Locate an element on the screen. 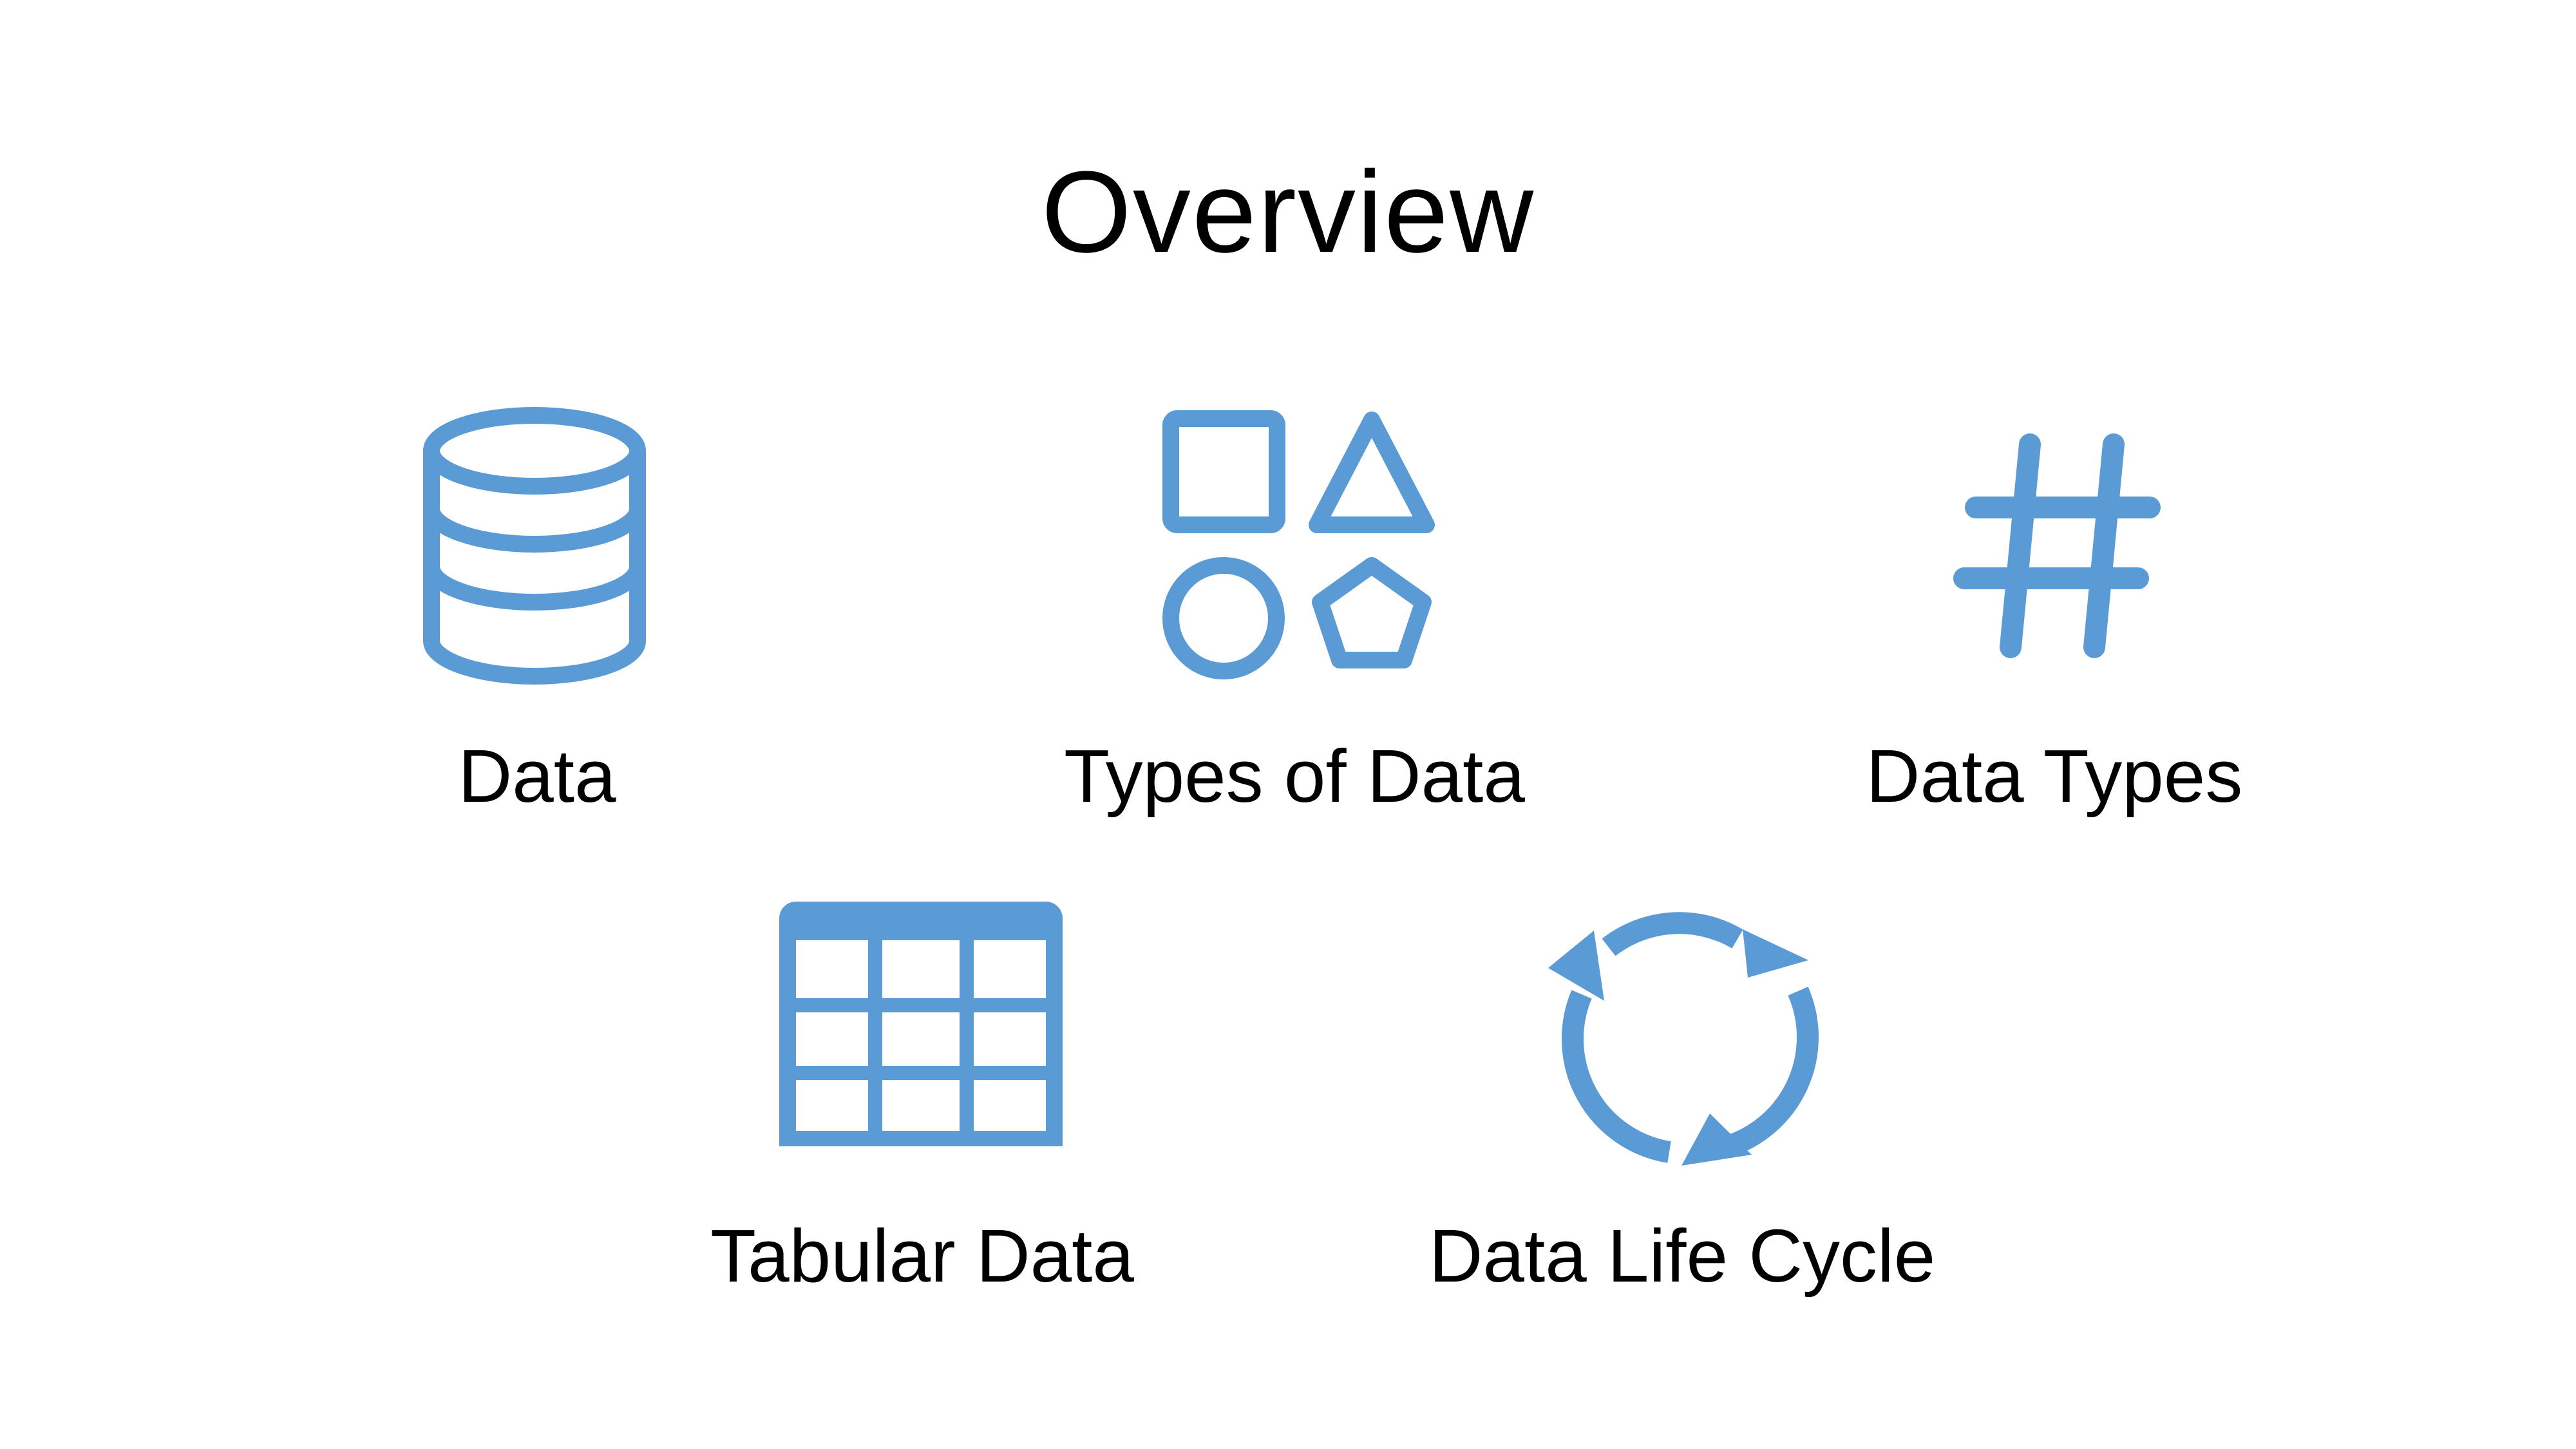 The image size is (2576, 1449). cycle-arrows-icon is located at coordinates (1684, 1039).